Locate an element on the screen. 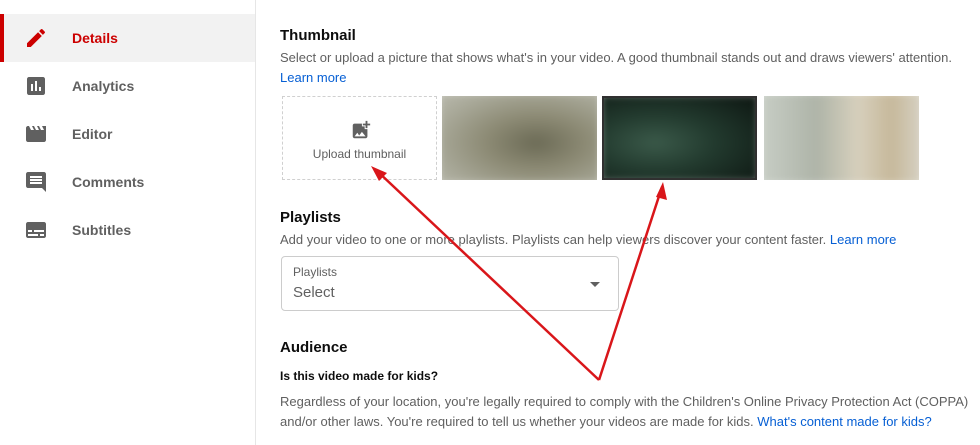  arrowhead is located at coordinates (661, 191).